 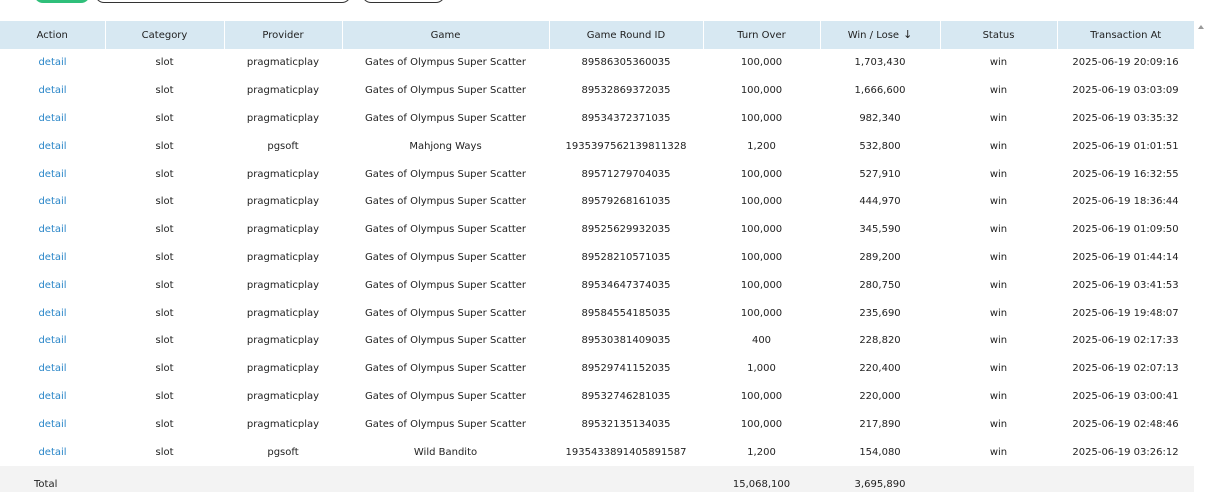 I want to click on column-header-game: Game, so click(x=446, y=35).